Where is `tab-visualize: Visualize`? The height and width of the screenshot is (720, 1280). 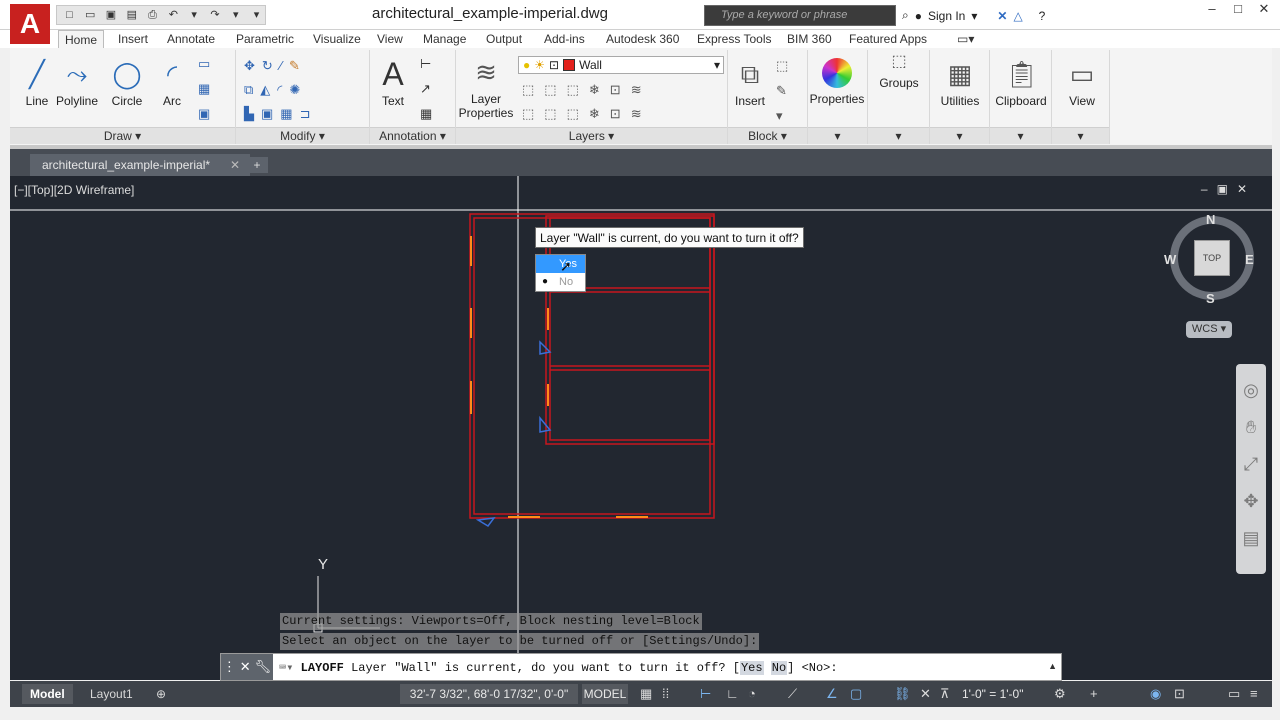
tab-visualize: Visualize is located at coordinates (337, 39).